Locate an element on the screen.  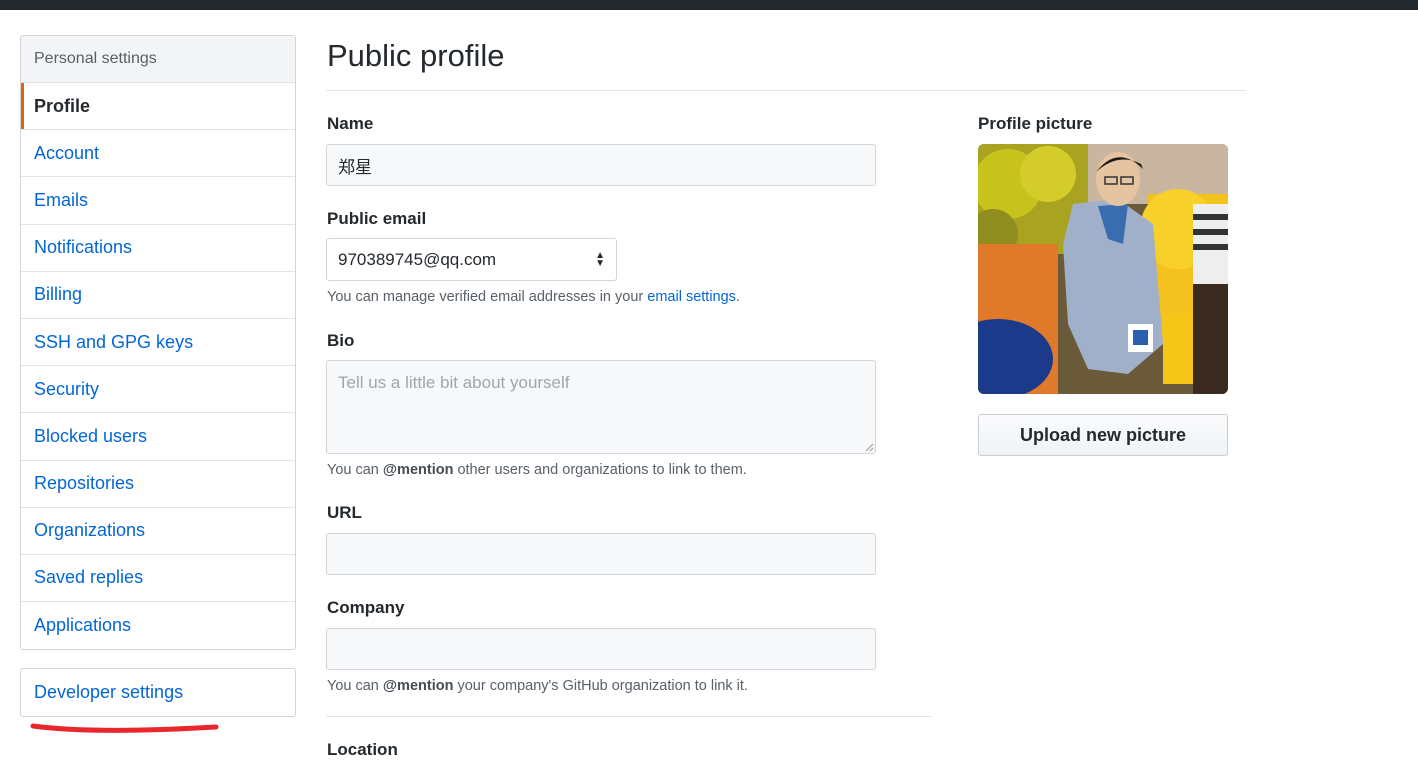
top-header-bar is located at coordinates (709, 5).